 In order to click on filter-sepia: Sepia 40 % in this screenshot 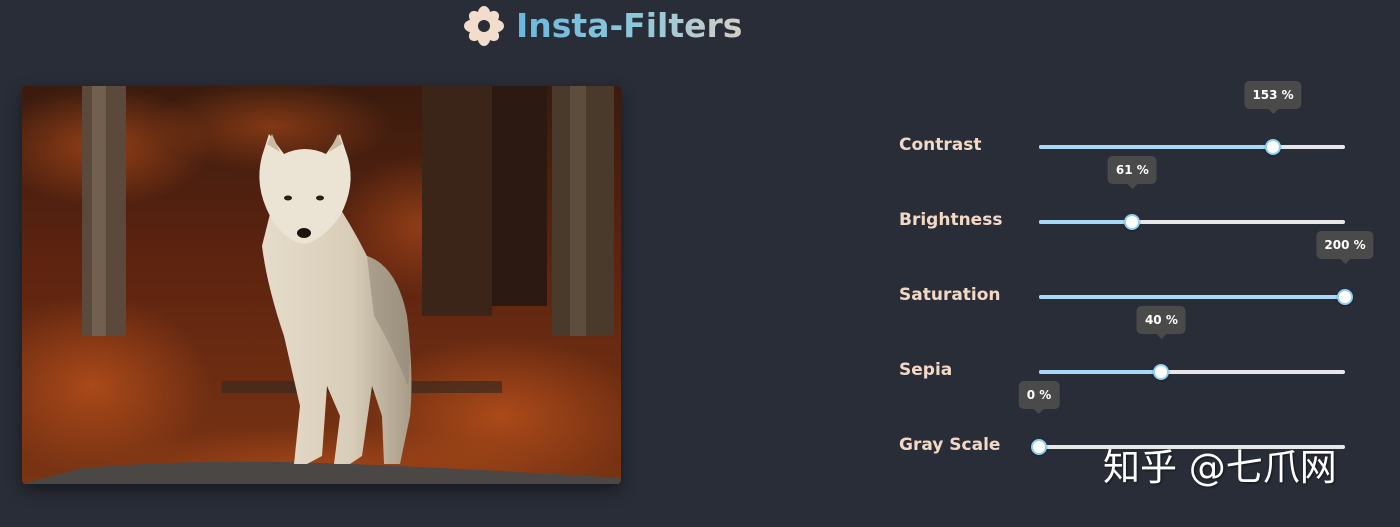, I will do `click(1129, 346)`.